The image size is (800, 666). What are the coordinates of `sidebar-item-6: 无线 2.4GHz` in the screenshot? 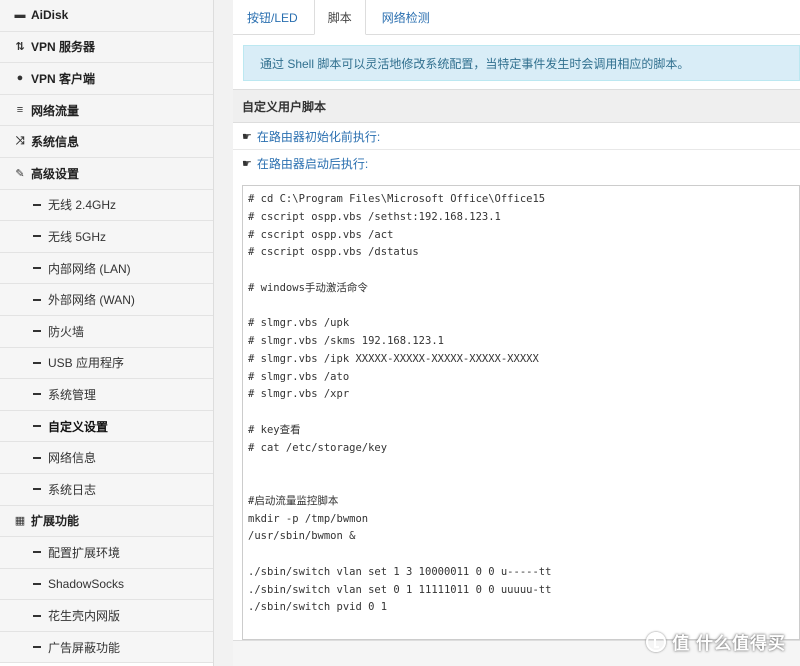 It's located at (106, 205).